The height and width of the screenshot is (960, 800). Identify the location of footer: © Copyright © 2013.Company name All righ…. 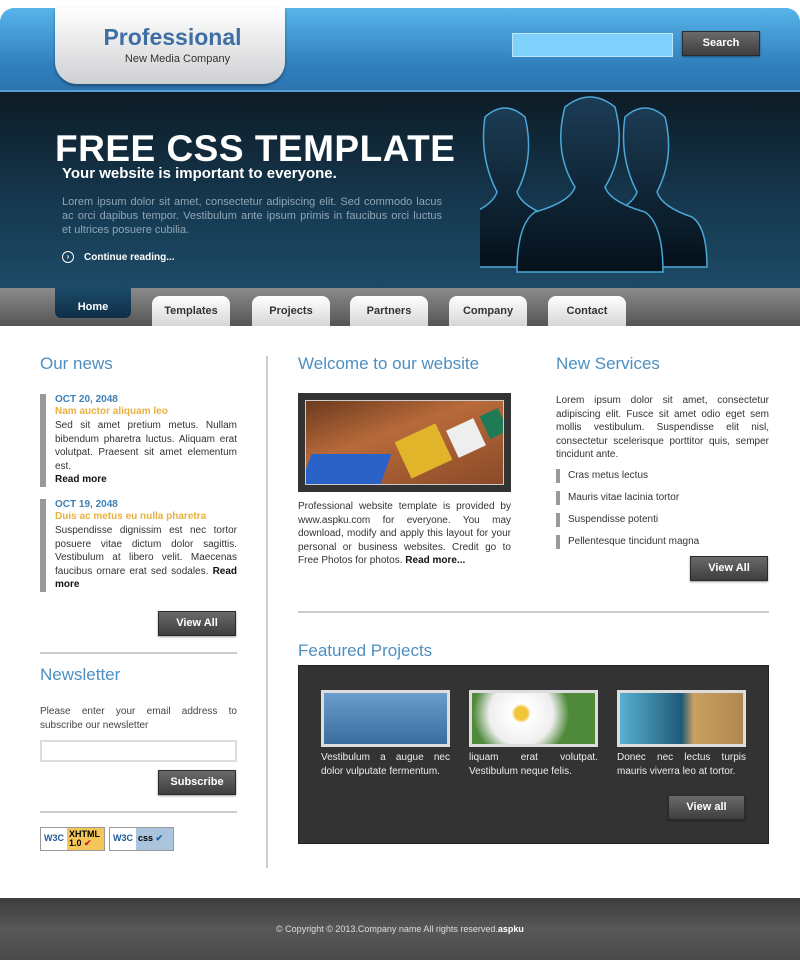
(400, 929).